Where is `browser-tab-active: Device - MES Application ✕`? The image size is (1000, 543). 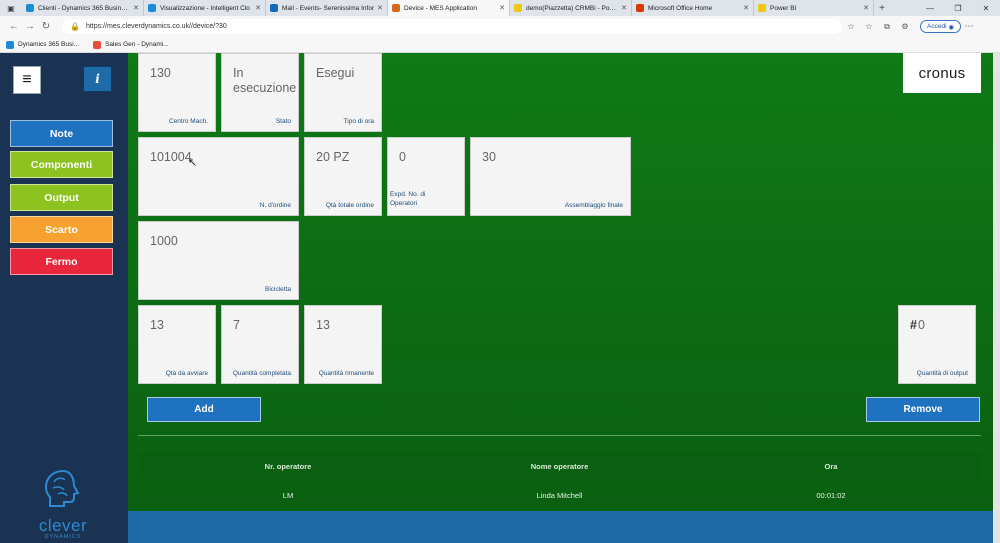
browser-tab-active: Device - MES Application ✕ is located at coordinates (449, 8).